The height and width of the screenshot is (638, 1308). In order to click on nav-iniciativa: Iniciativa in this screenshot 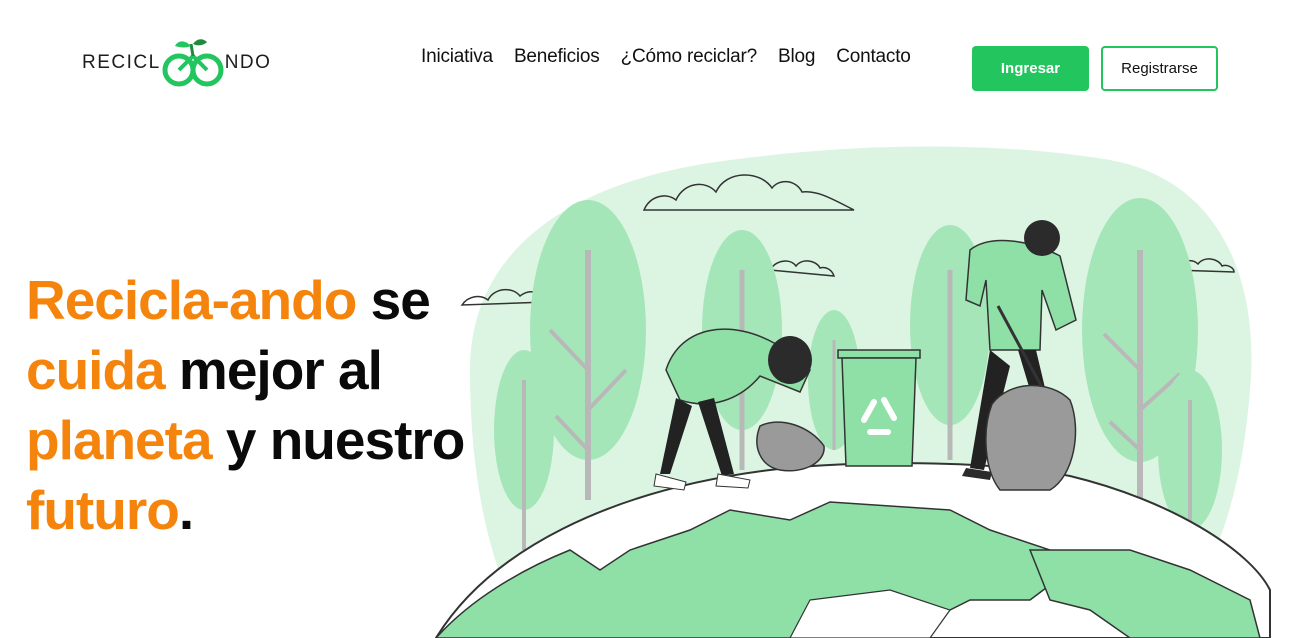, I will do `click(457, 57)`.